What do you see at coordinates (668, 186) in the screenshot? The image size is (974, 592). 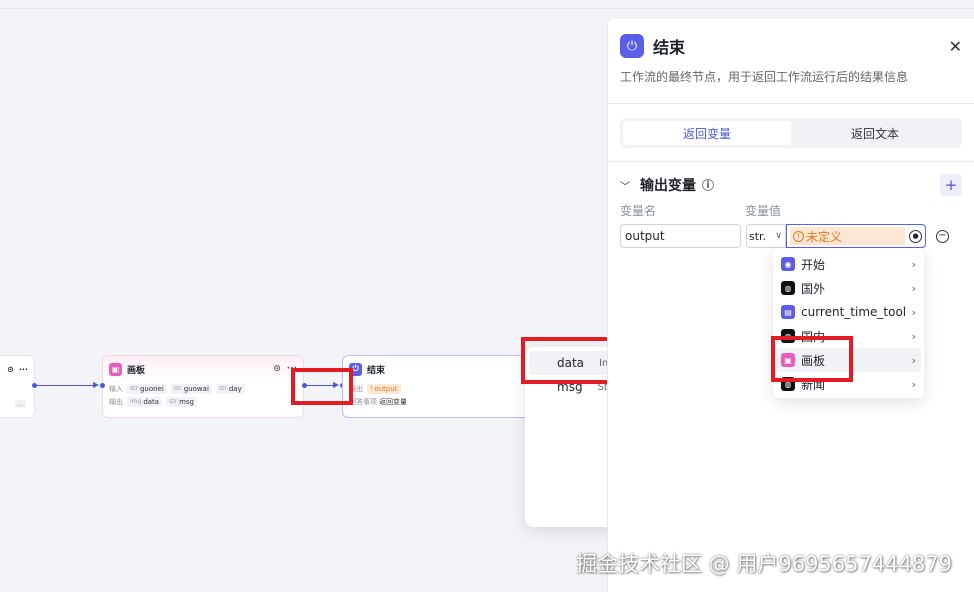 I see `section-title: 输出变量` at bounding box center [668, 186].